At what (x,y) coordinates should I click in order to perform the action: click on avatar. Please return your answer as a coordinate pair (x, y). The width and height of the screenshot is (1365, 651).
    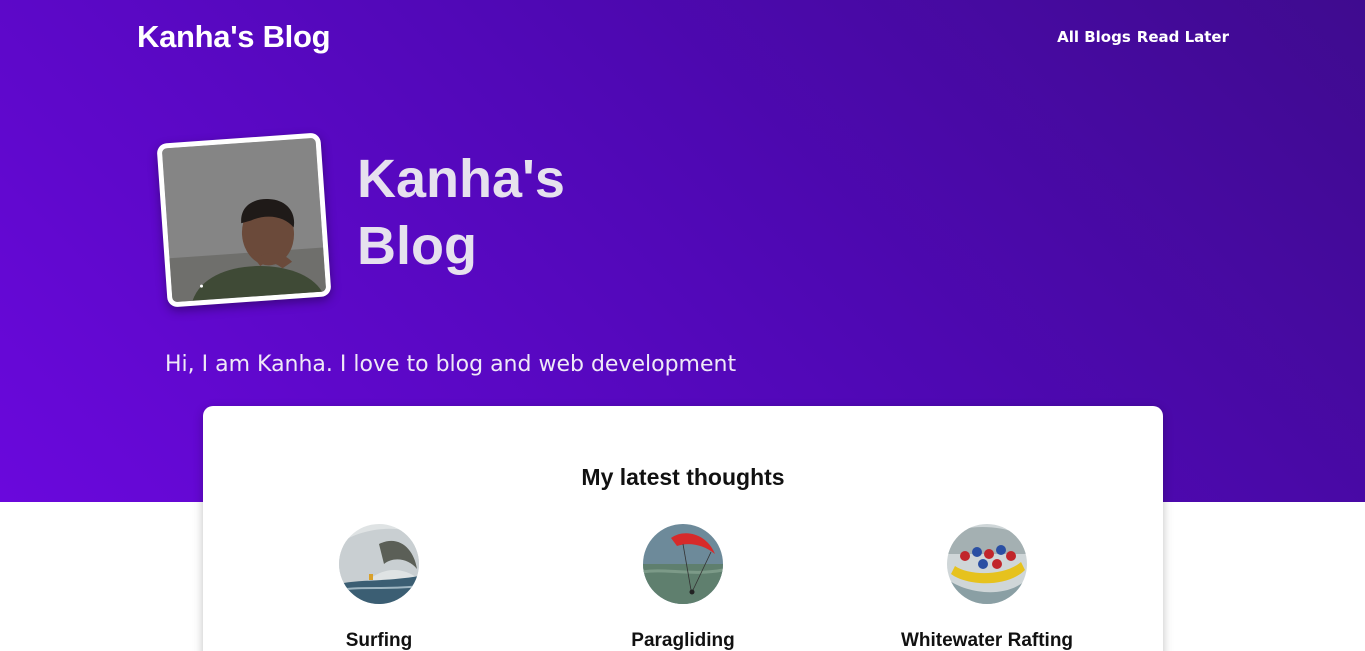
    Looking at the image, I should click on (244, 220).